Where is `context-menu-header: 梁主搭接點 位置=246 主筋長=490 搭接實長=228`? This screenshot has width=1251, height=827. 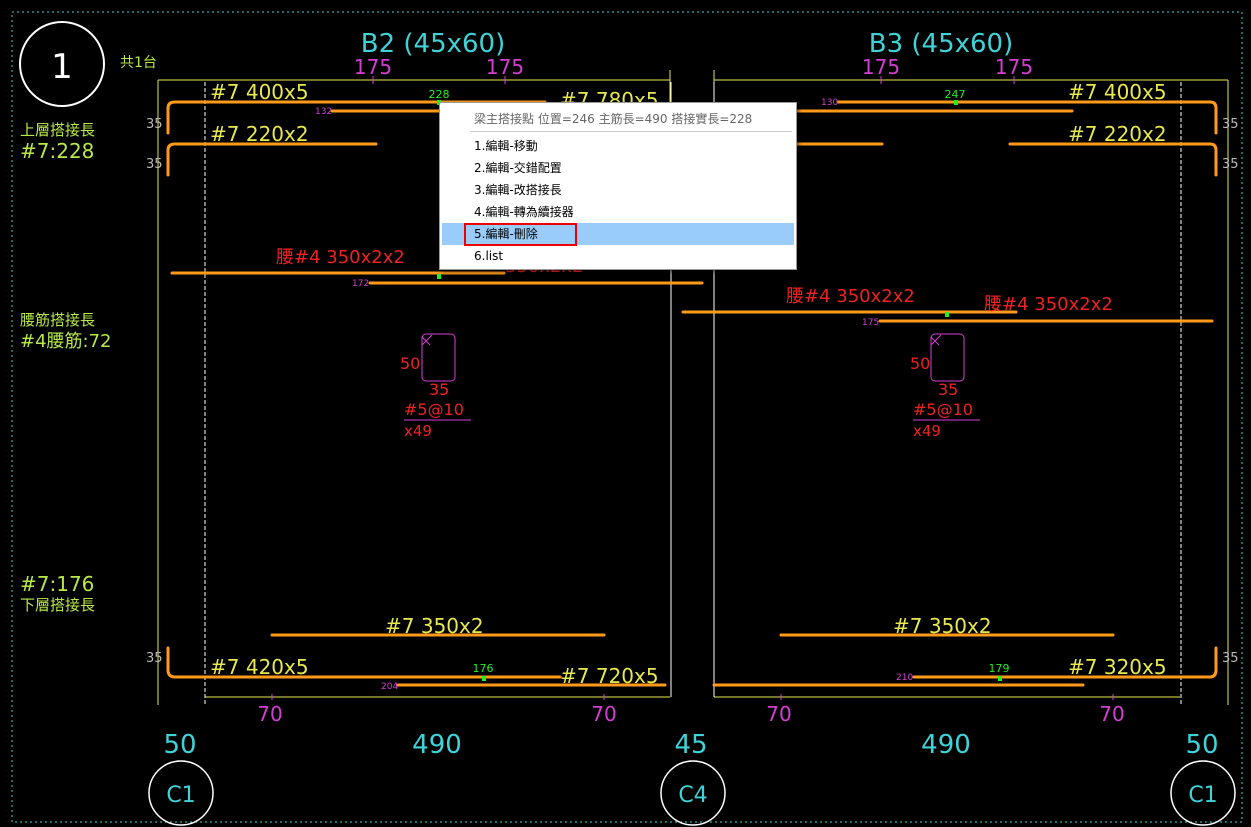 context-menu-header: 梁主搭接點 位置=246 主筋長=490 搭接實長=228 is located at coordinates (613, 119).